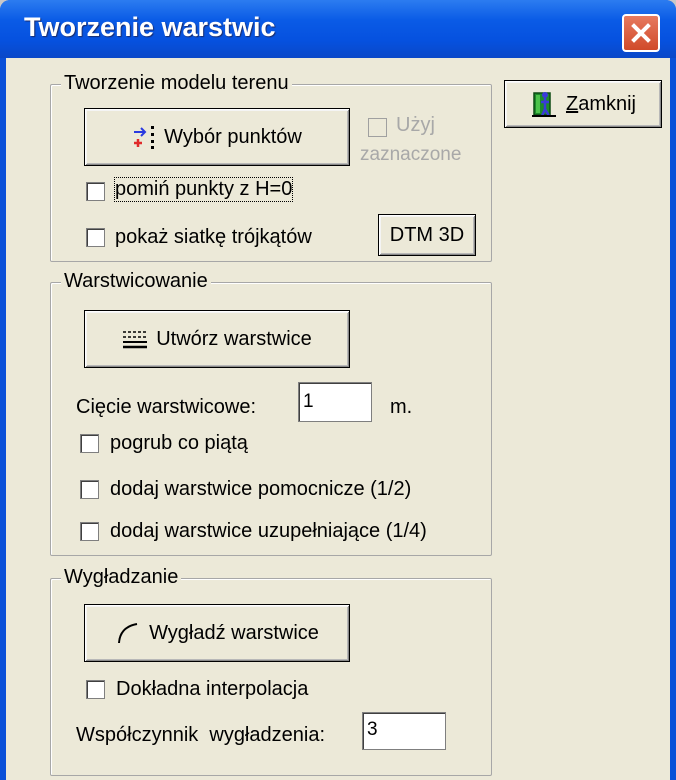  I want to click on create-contours-button: Utwórz warstwice, so click(217, 339).